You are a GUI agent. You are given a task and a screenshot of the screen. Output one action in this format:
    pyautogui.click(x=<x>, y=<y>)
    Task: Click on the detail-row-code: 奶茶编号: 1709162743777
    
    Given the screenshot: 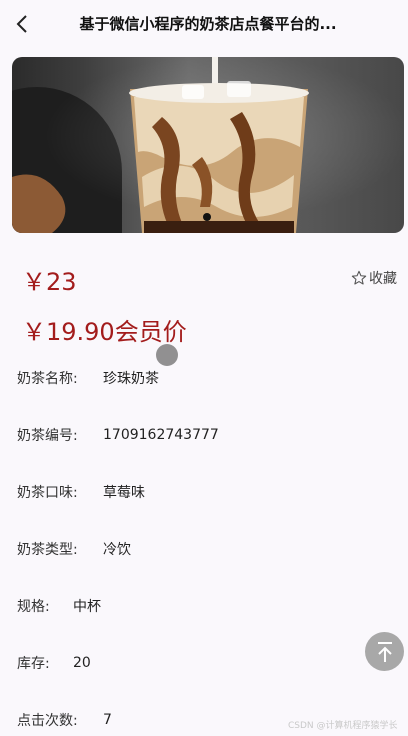 What is the action you would take?
    pyautogui.click(x=118, y=435)
    